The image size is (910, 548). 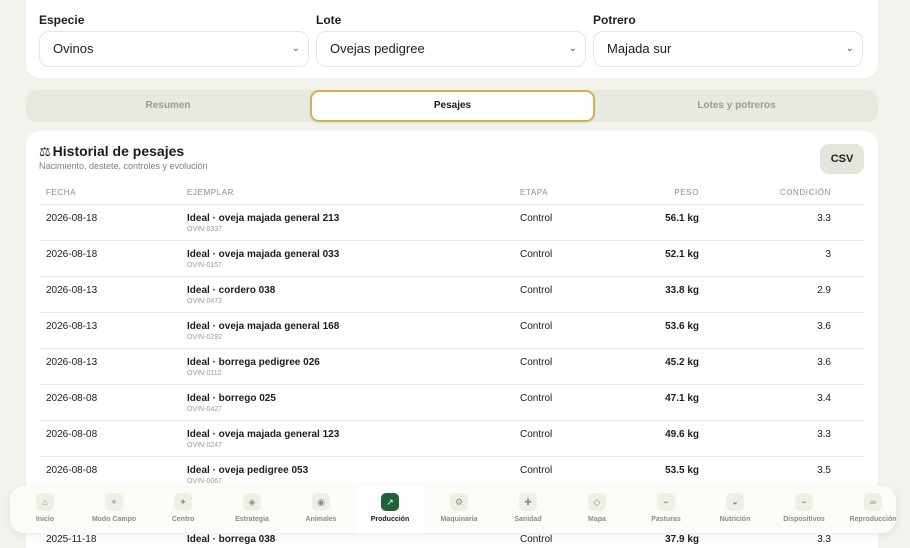 What do you see at coordinates (205, 337) in the screenshot?
I see `cell-codigo: OVIN-0292` at bounding box center [205, 337].